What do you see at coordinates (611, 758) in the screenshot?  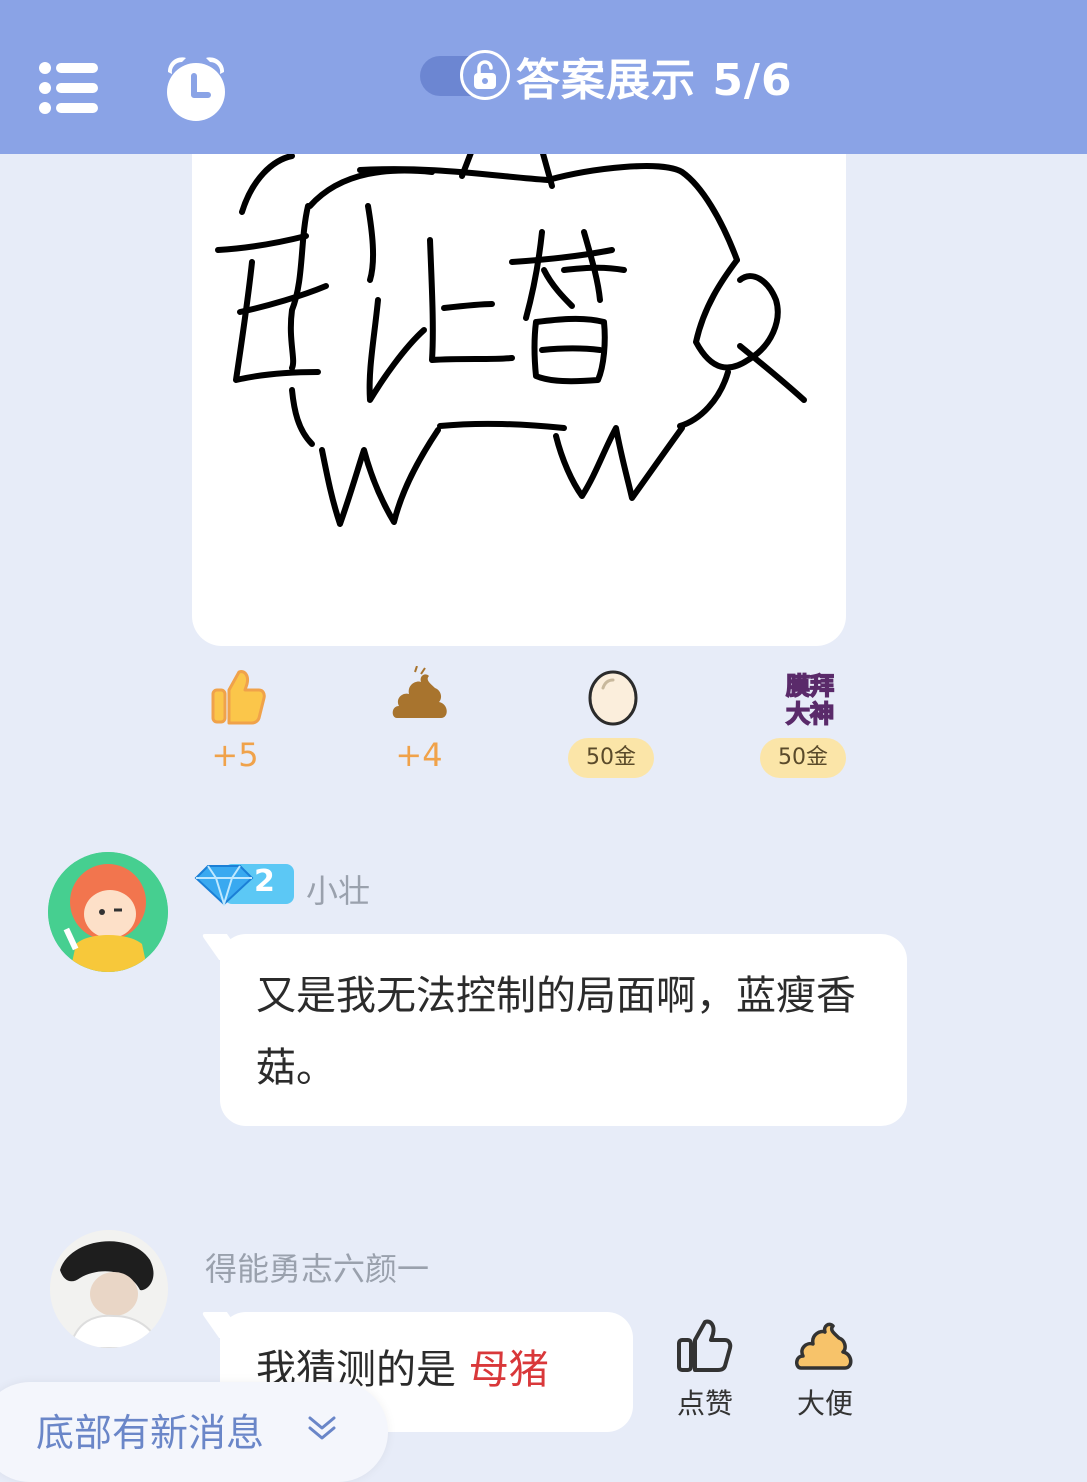 I see `egg-price-badge: 50金` at bounding box center [611, 758].